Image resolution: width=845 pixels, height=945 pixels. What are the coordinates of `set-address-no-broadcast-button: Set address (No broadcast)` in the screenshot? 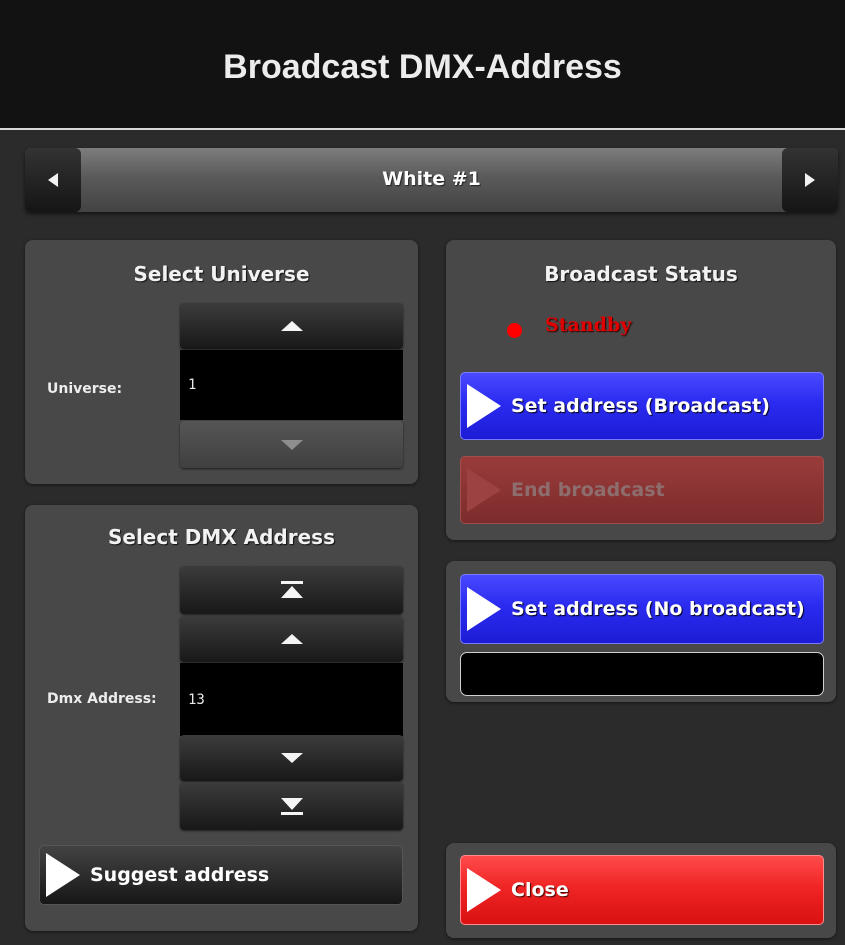 It's located at (642, 609).